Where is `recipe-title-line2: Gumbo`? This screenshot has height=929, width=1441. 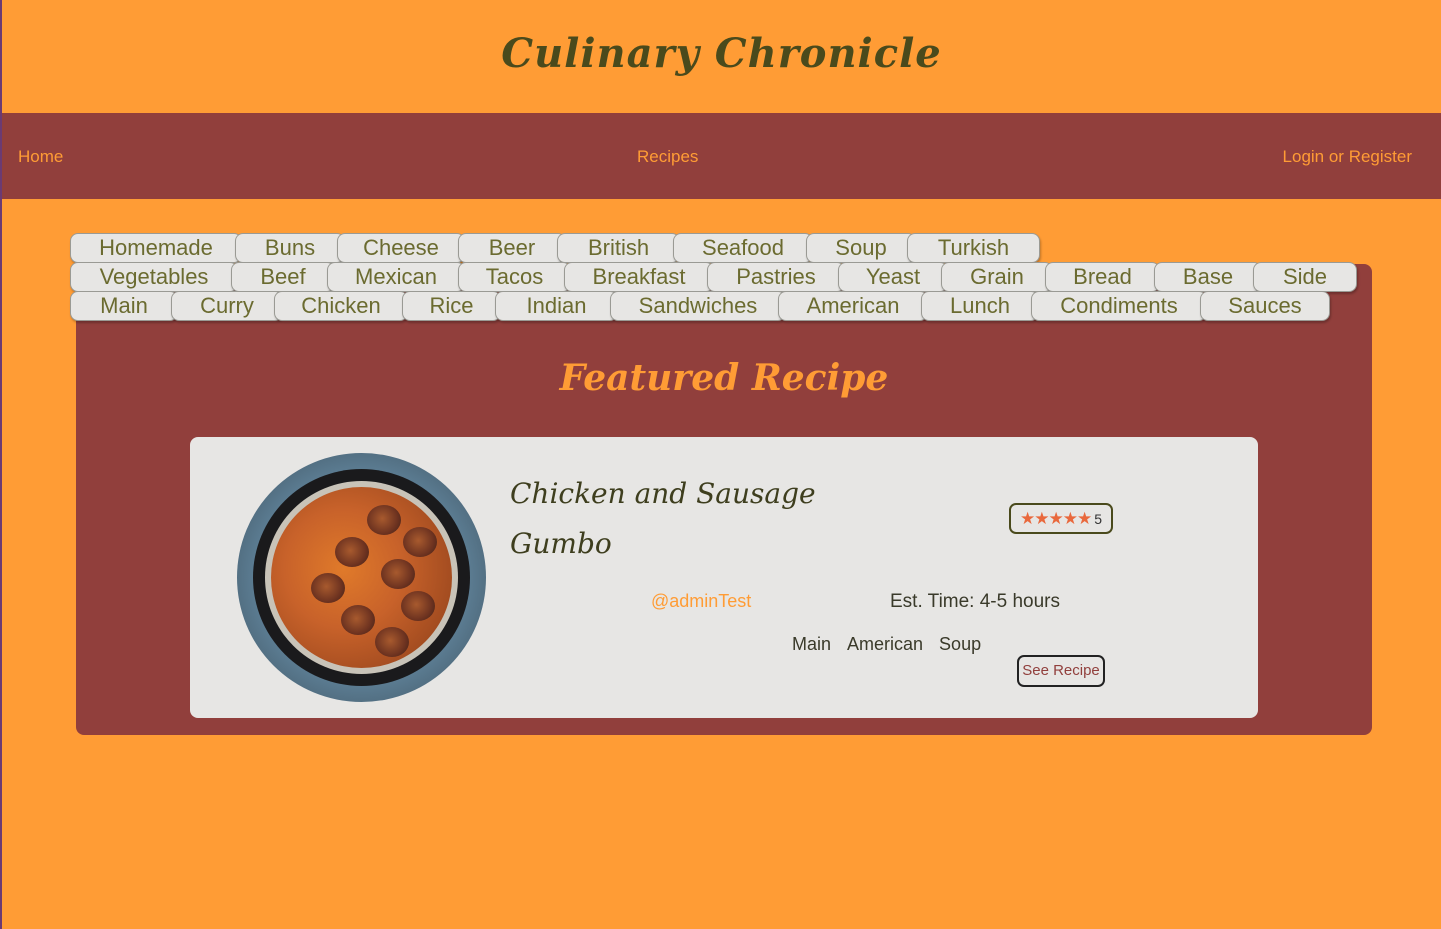
recipe-title-line2: Gumbo is located at coordinates (561, 543).